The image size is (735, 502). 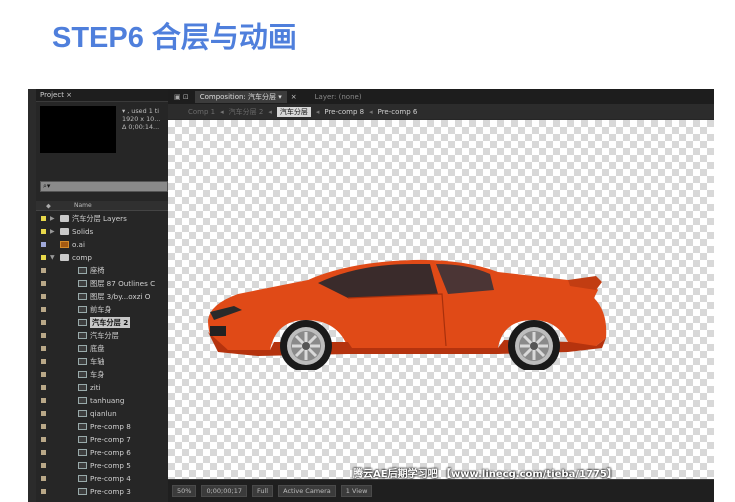 I want to click on resolution-select: Full, so click(x=262, y=491).